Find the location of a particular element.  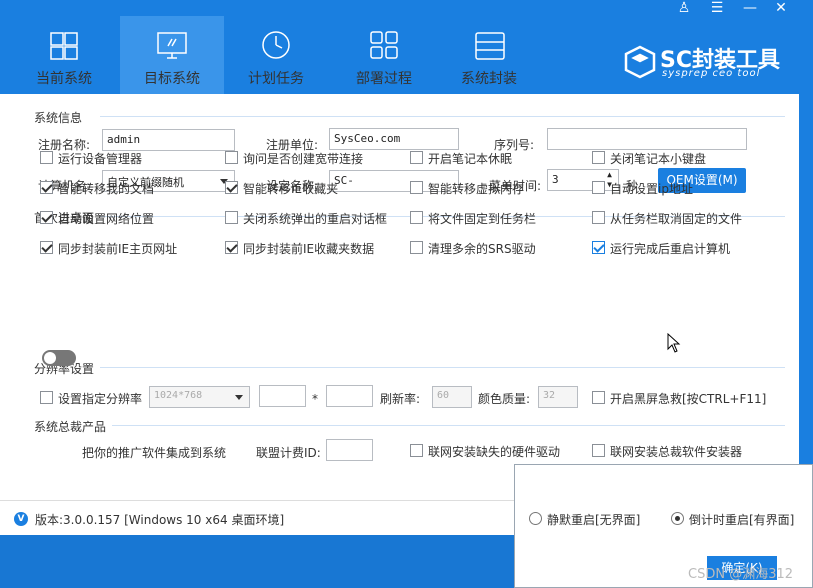

option-label: 同步封装前IE收藏夹数据 is located at coordinates (309, 249).